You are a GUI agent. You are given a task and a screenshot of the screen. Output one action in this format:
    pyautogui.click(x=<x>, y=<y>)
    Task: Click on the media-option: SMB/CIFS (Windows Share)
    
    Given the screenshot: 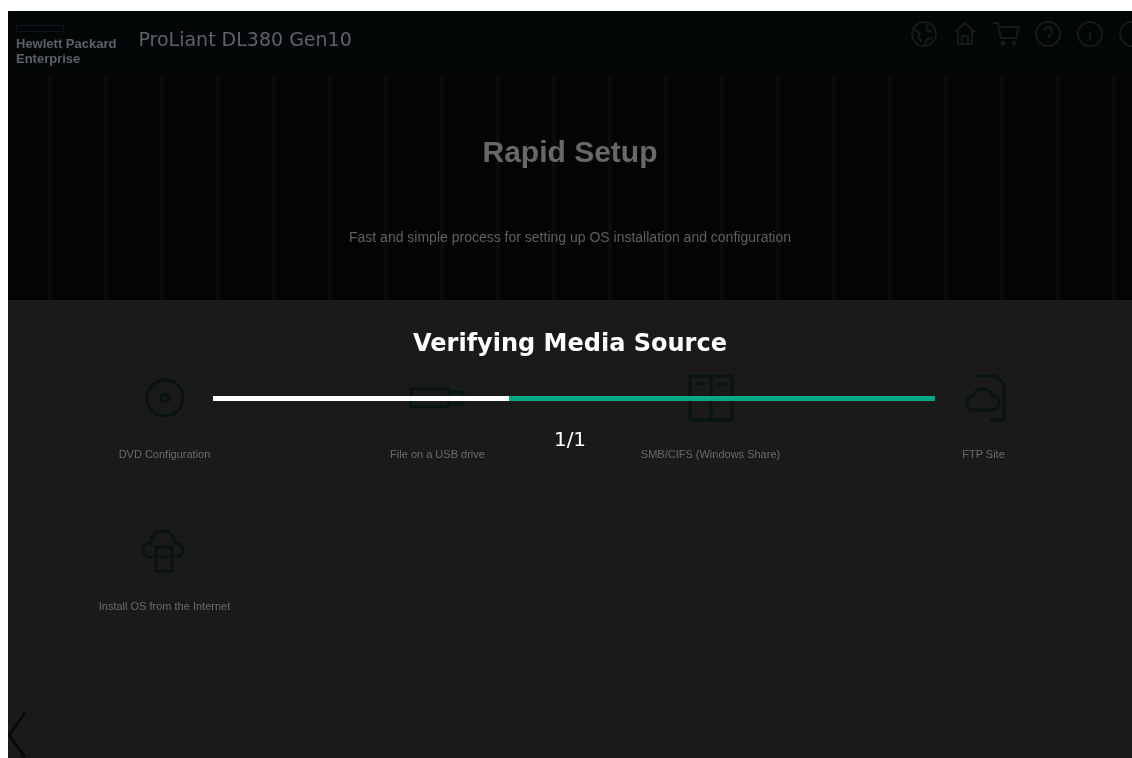 What is the action you would take?
    pyautogui.click(x=710, y=417)
    